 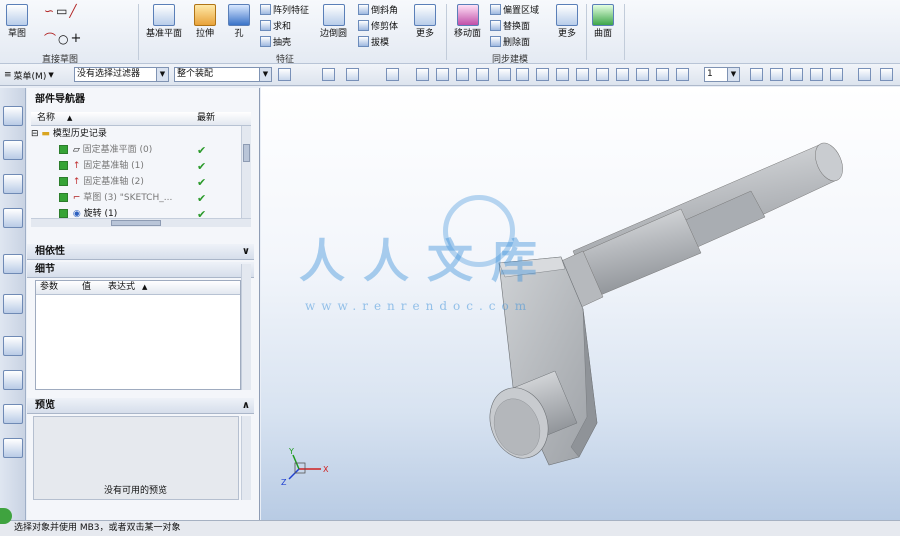 I want to click on system-materials-icon, so click(x=13, y=380).